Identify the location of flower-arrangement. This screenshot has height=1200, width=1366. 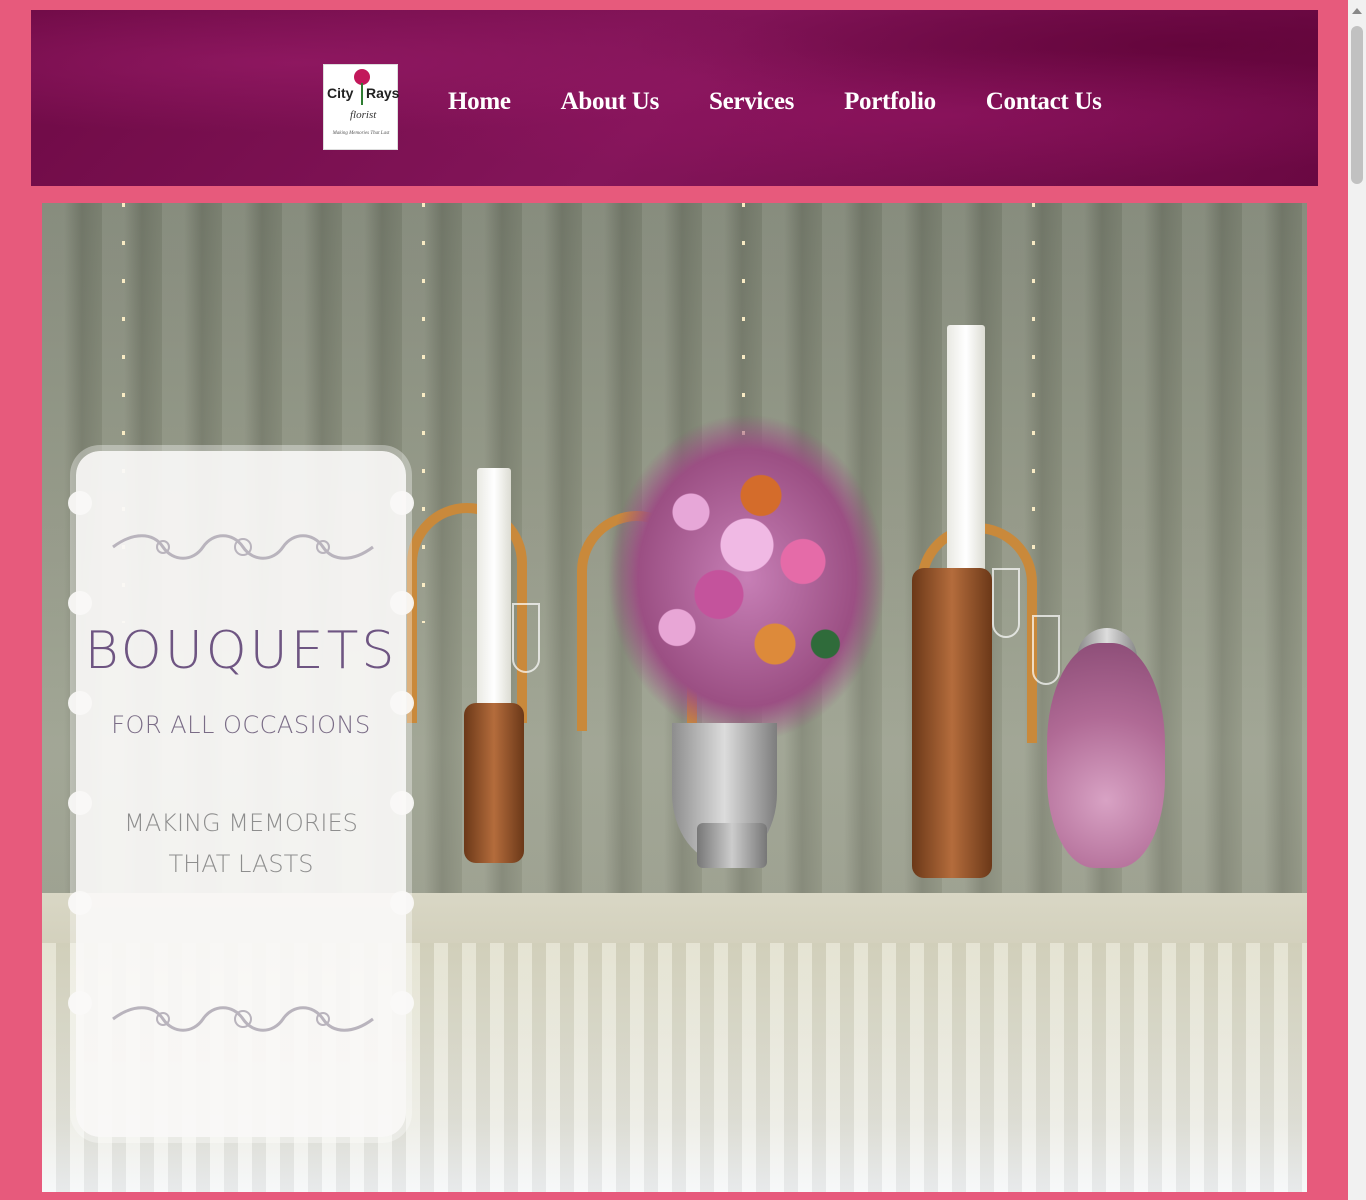
(747, 578).